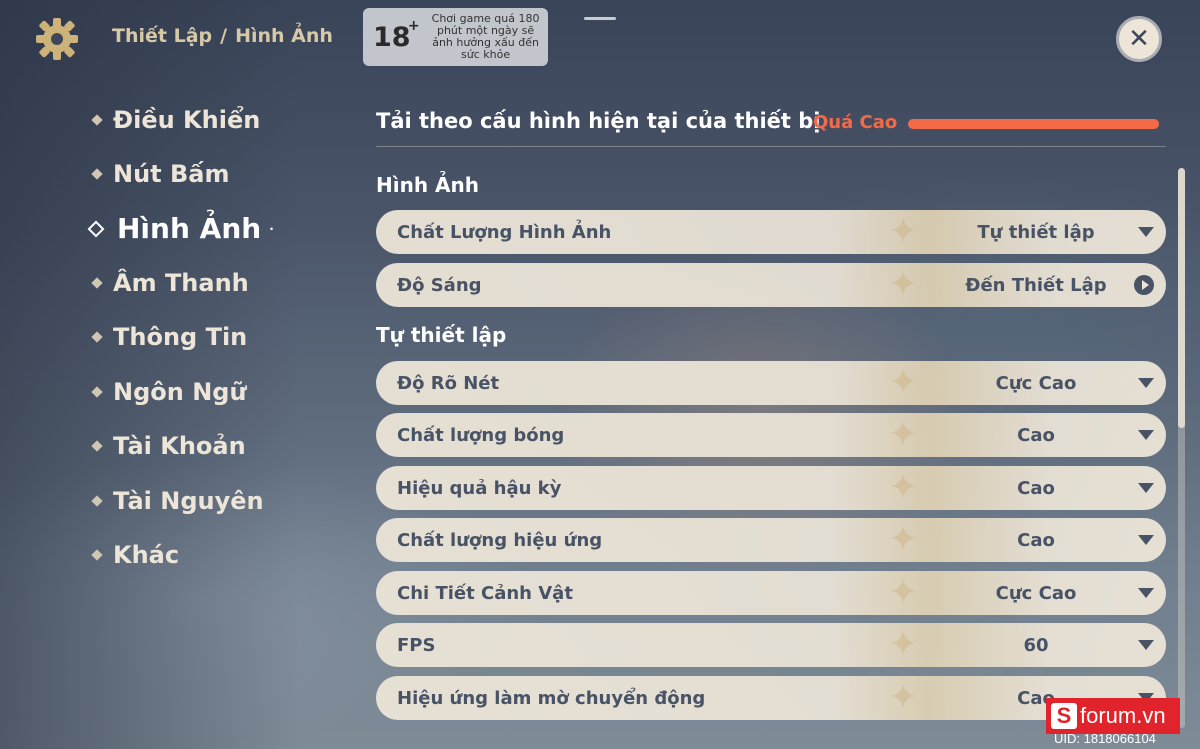 The image size is (1200, 749). Describe the element at coordinates (1105, 738) in the screenshot. I see `player-uid: UID: 1818066104` at that location.